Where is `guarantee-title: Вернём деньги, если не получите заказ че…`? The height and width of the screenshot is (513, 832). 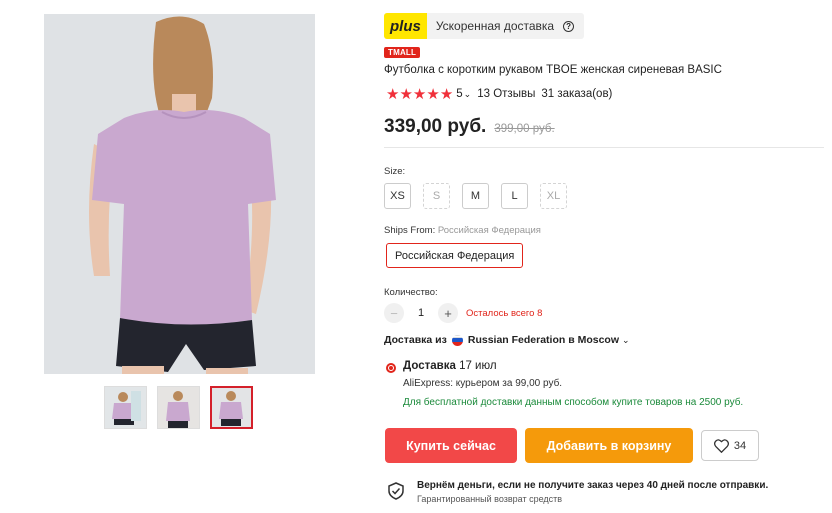 guarantee-title: Вернём деньги, если не получите заказ че… is located at coordinates (593, 485).